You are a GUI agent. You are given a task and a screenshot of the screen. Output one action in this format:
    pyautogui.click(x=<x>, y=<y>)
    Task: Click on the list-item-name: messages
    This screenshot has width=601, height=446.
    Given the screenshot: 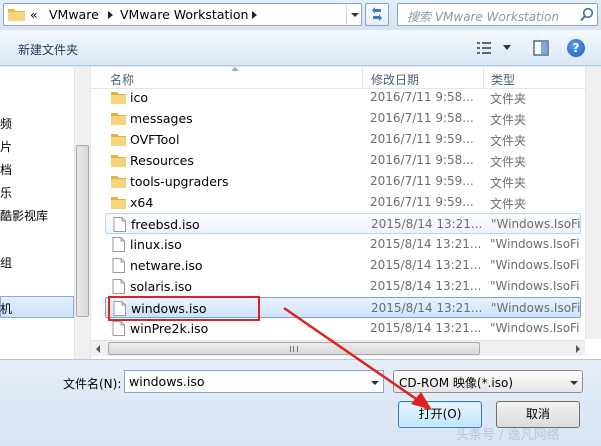 What is the action you would take?
    pyautogui.click(x=161, y=118)
    